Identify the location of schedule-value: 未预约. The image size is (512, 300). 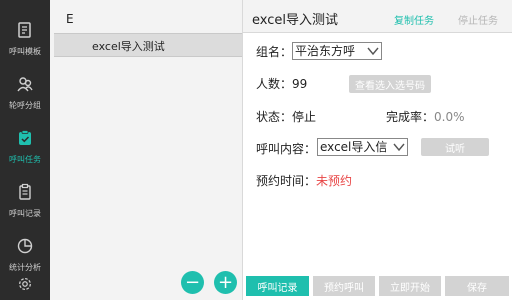
(334, 181).